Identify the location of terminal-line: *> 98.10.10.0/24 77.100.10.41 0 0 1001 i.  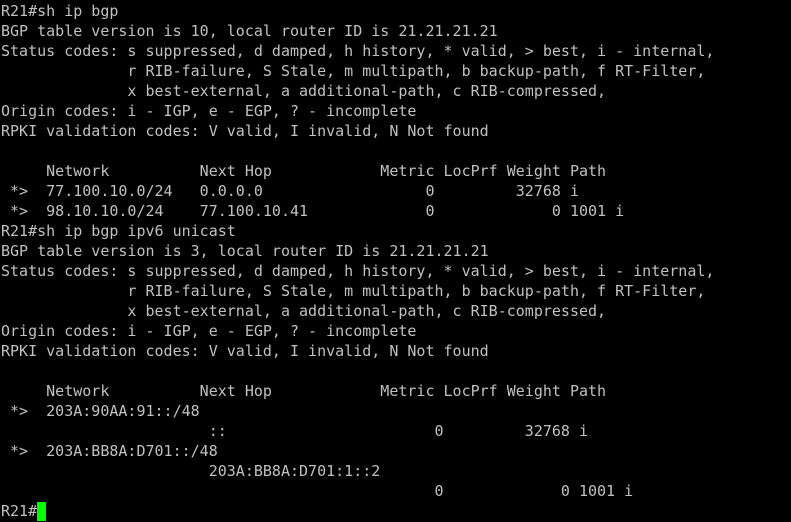
(313, 211).